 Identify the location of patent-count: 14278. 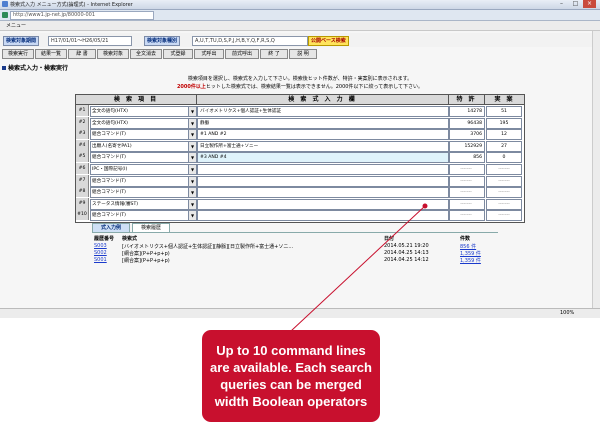
(467, 111).